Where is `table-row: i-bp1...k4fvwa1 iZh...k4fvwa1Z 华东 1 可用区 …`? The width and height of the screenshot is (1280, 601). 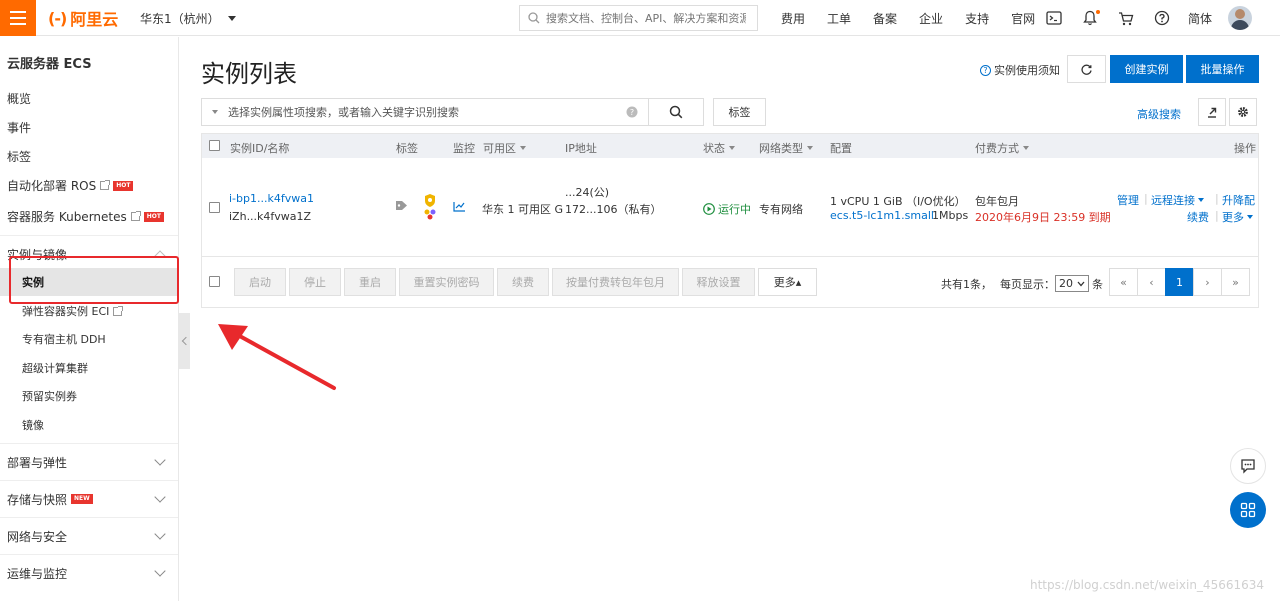 table-row: i-bp1...k4fvwa1 iZh...k4fvwa1Z 华东 1 可用区 … is located at coordinates (730, 207).